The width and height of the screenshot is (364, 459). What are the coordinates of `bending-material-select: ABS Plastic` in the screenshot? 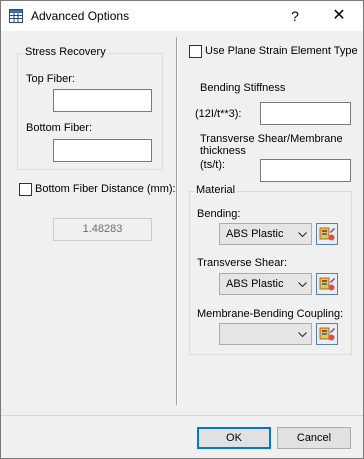 It's located at (265, 234).